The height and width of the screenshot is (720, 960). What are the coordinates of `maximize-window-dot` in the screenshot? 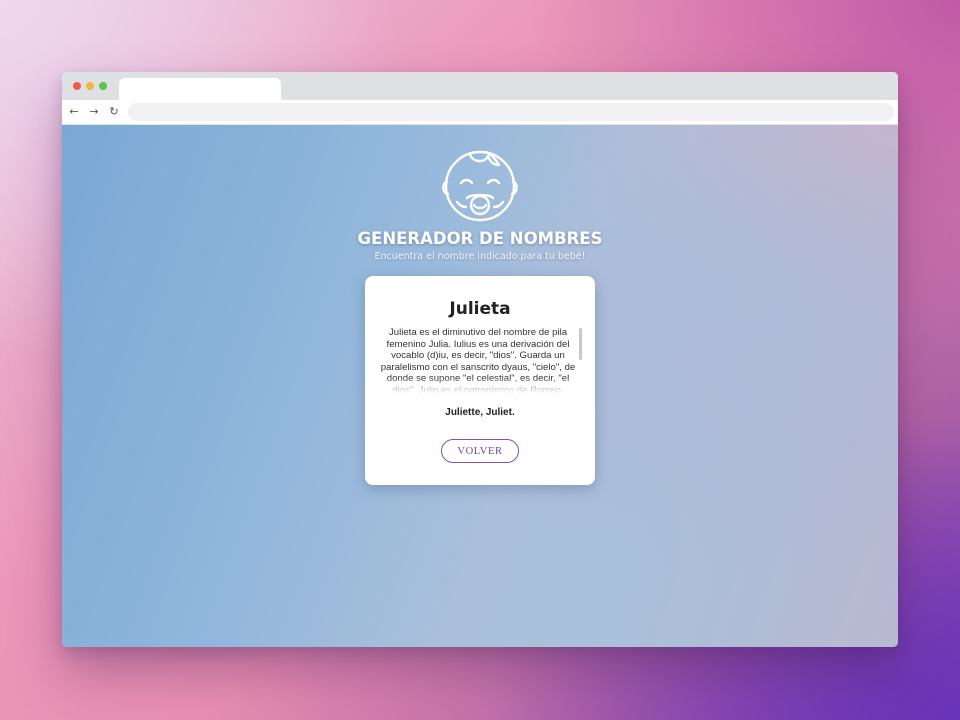 It's located at (103, 86).